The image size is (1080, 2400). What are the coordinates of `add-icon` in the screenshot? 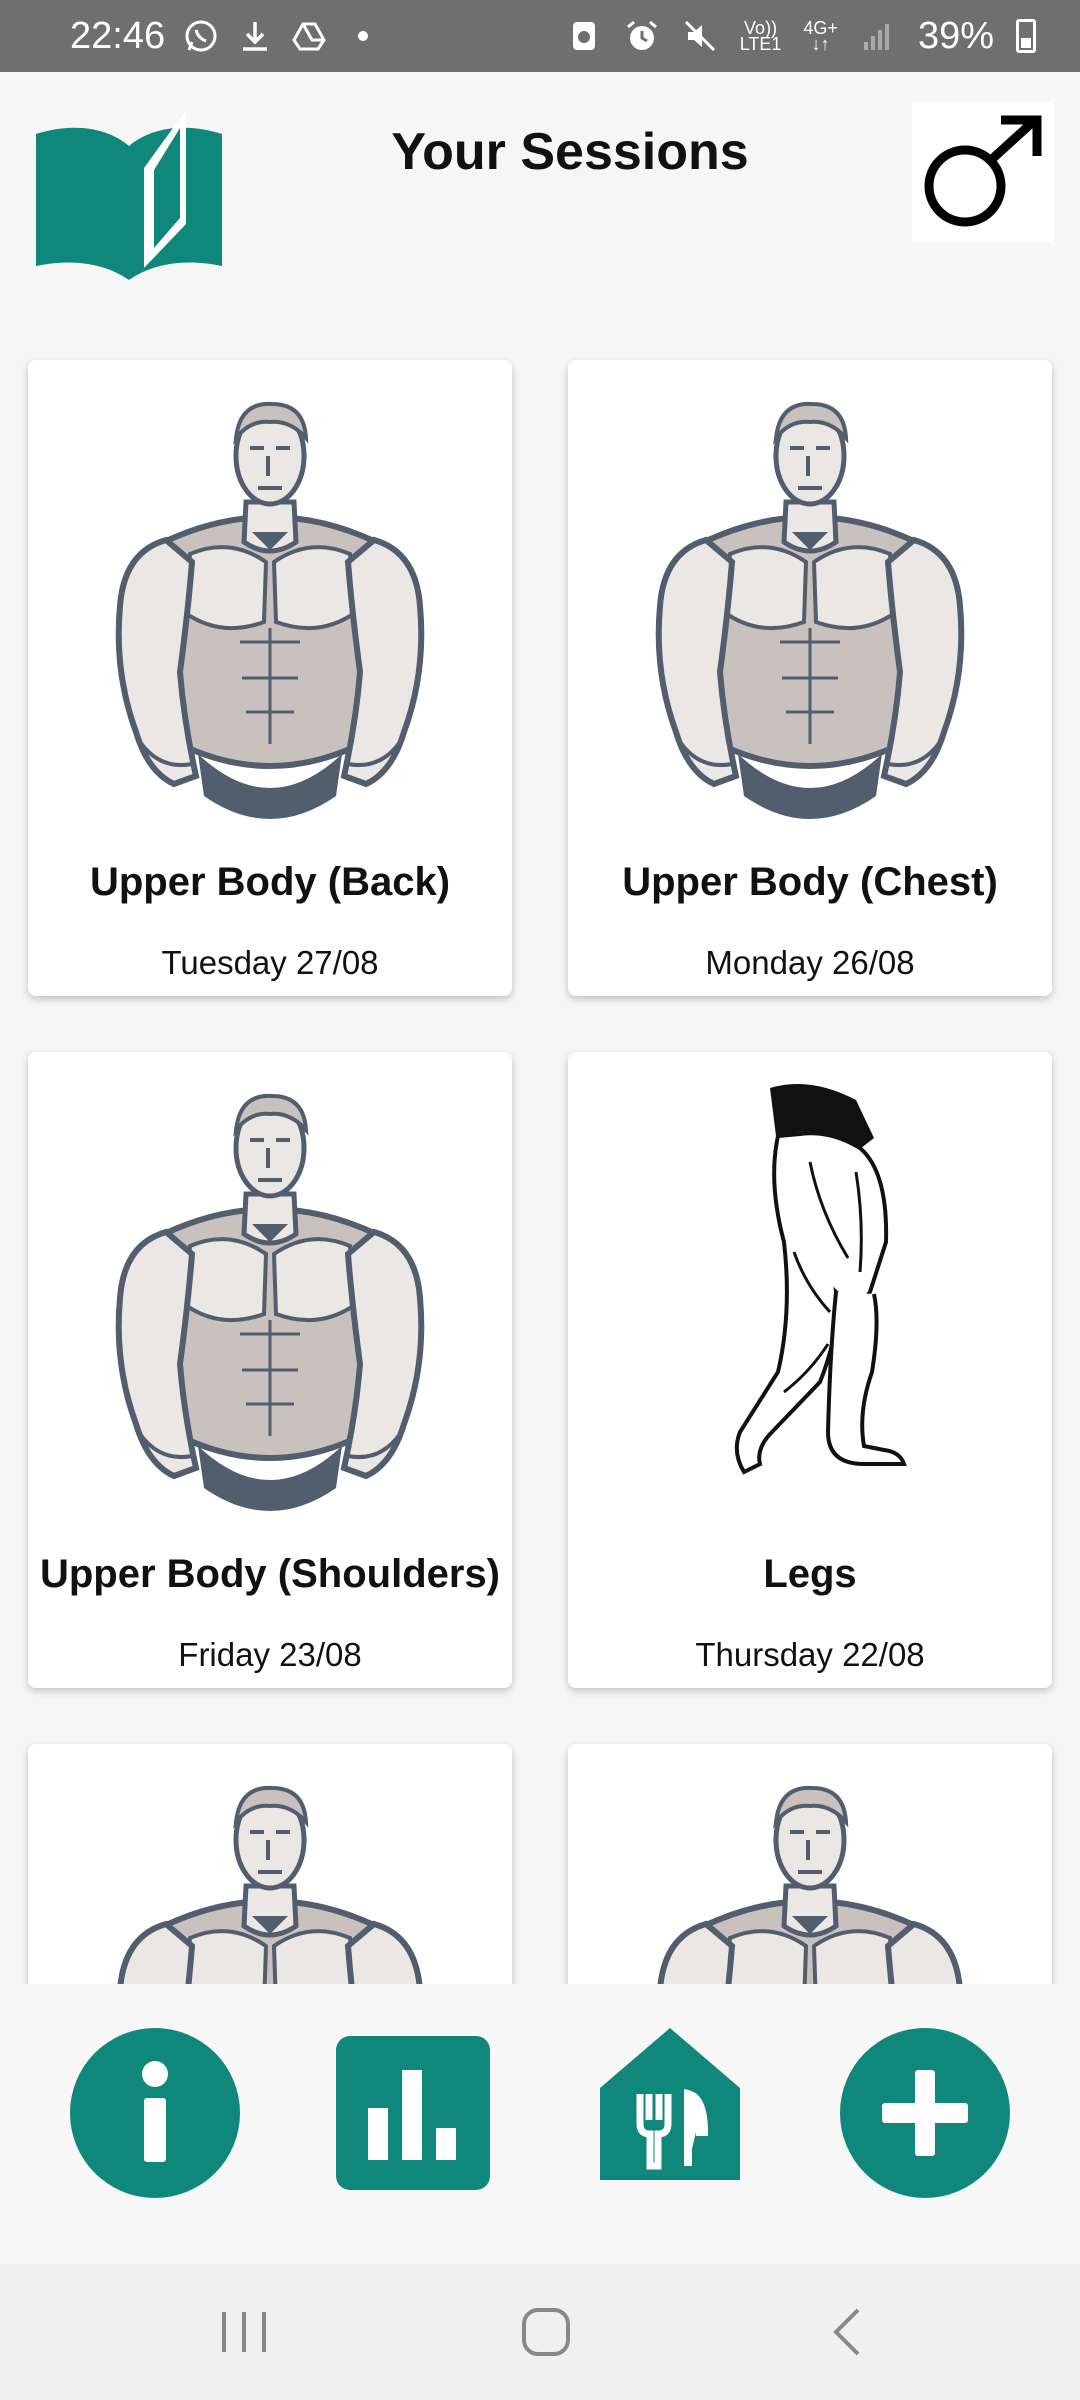 It's located at (925, 2113).